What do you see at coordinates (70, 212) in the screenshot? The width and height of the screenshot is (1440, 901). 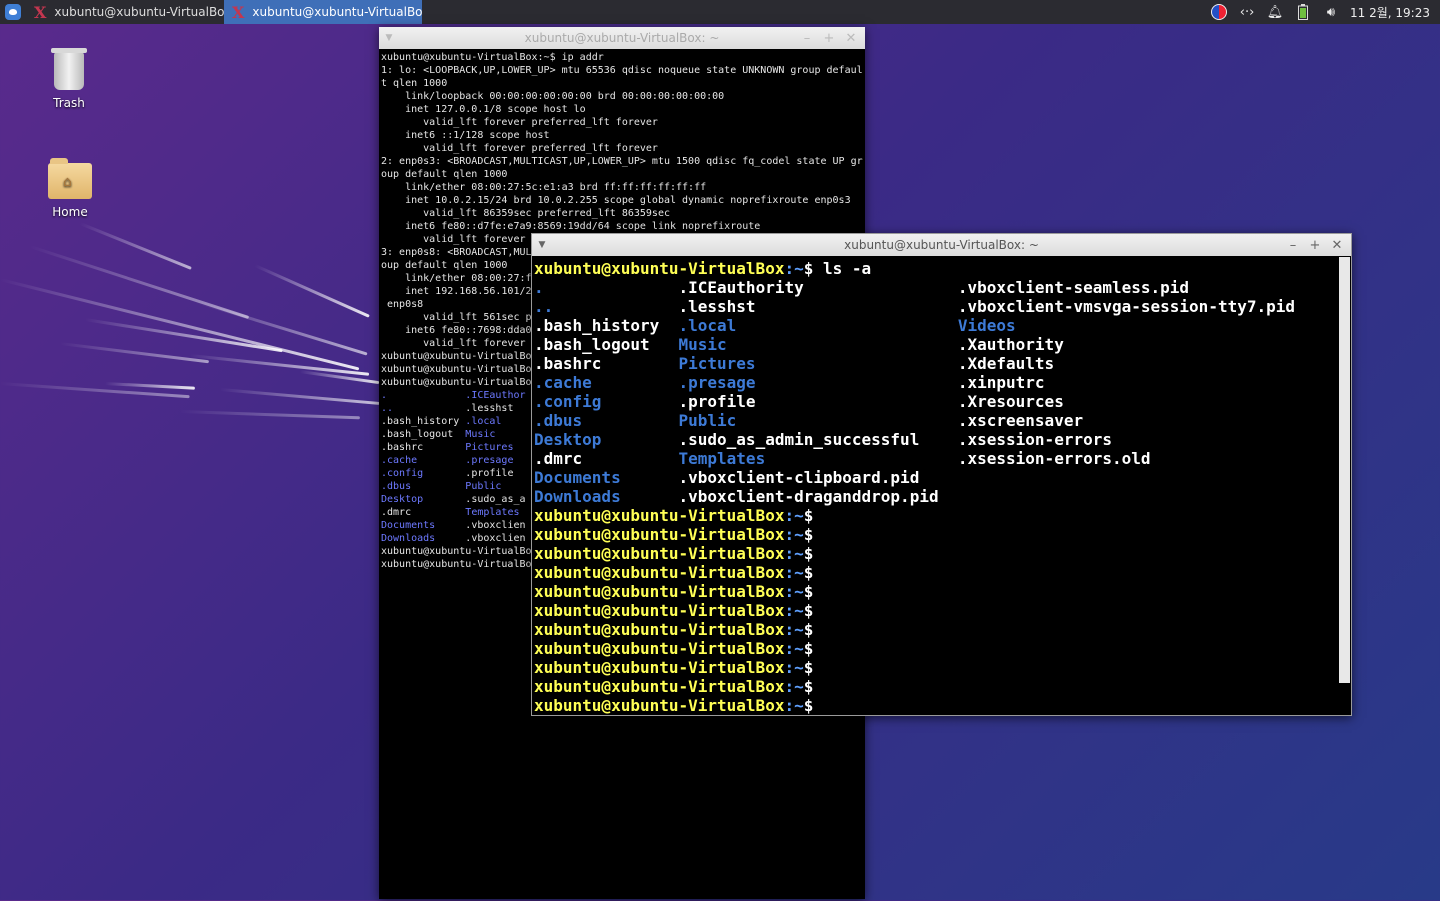 I see `desktop-icon-label: Home` at bounding box center [70, 212].